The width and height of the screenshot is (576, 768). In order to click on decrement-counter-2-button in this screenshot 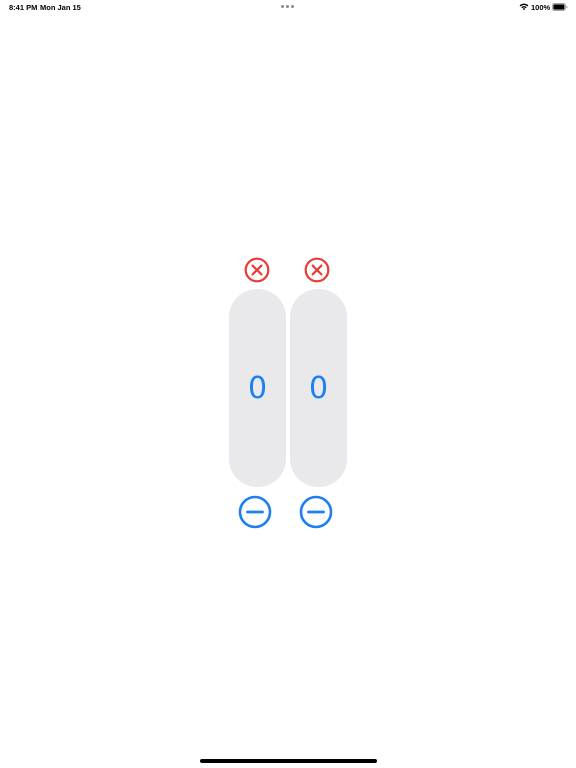, I will do `click(316, 512)`.